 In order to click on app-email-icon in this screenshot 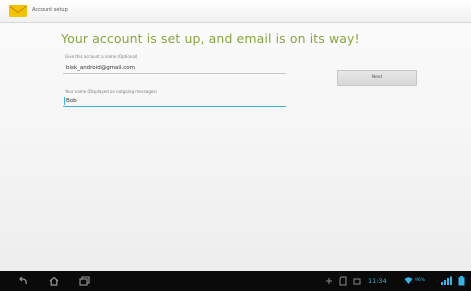, I will do `click(18, 11)`.